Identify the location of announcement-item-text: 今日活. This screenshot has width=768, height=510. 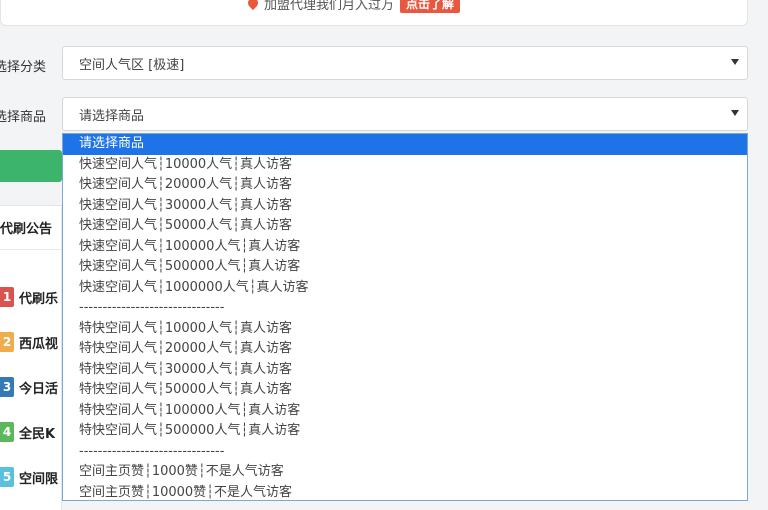
(39, 389).